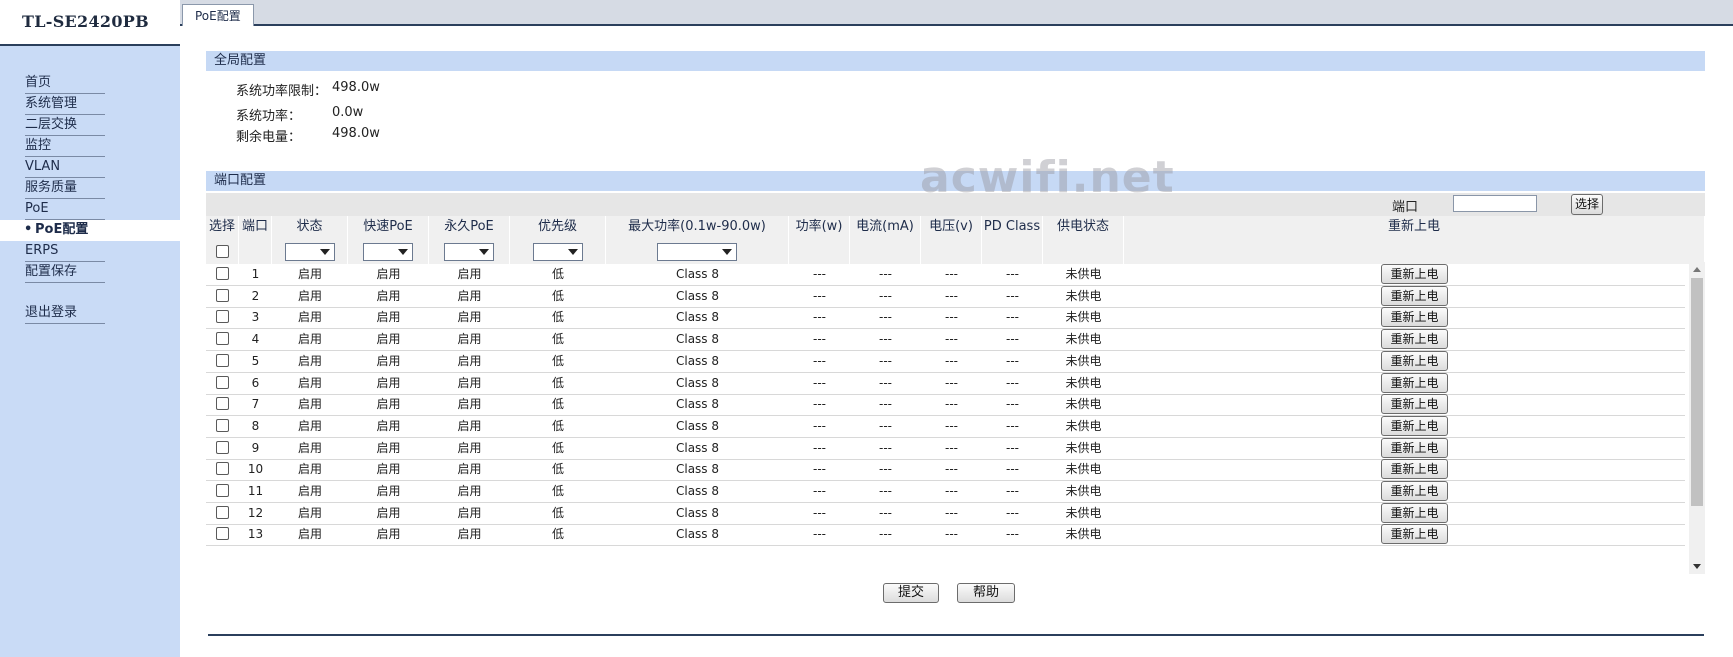 The height and width of the screenshot is (657, 1733). What do you see at coordinates (945, 275) in the screenshot?
I see `table-row: 1 启用 启用 启用 低 Class 8 --- --- --- --- 未供电 重新上电` at bounding box center [945, 275].